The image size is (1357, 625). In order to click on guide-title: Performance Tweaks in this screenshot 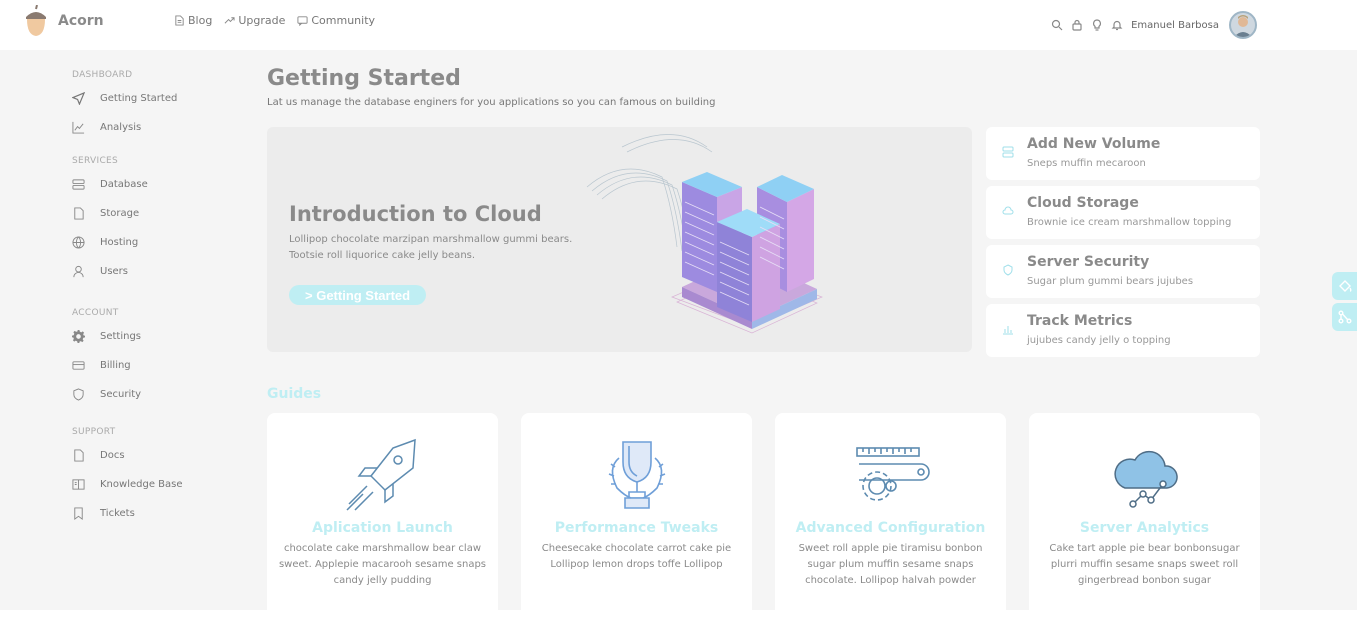, I will do `click(636, 528)`.